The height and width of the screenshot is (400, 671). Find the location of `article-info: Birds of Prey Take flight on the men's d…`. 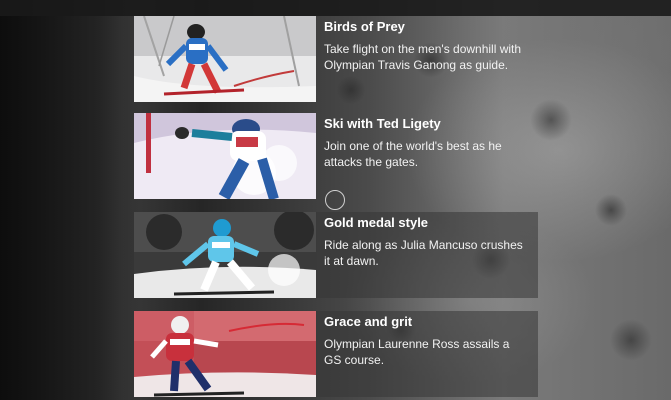

article-info: Birds of Prey Take flight on the men's d… is located at coordinates (427, 59).